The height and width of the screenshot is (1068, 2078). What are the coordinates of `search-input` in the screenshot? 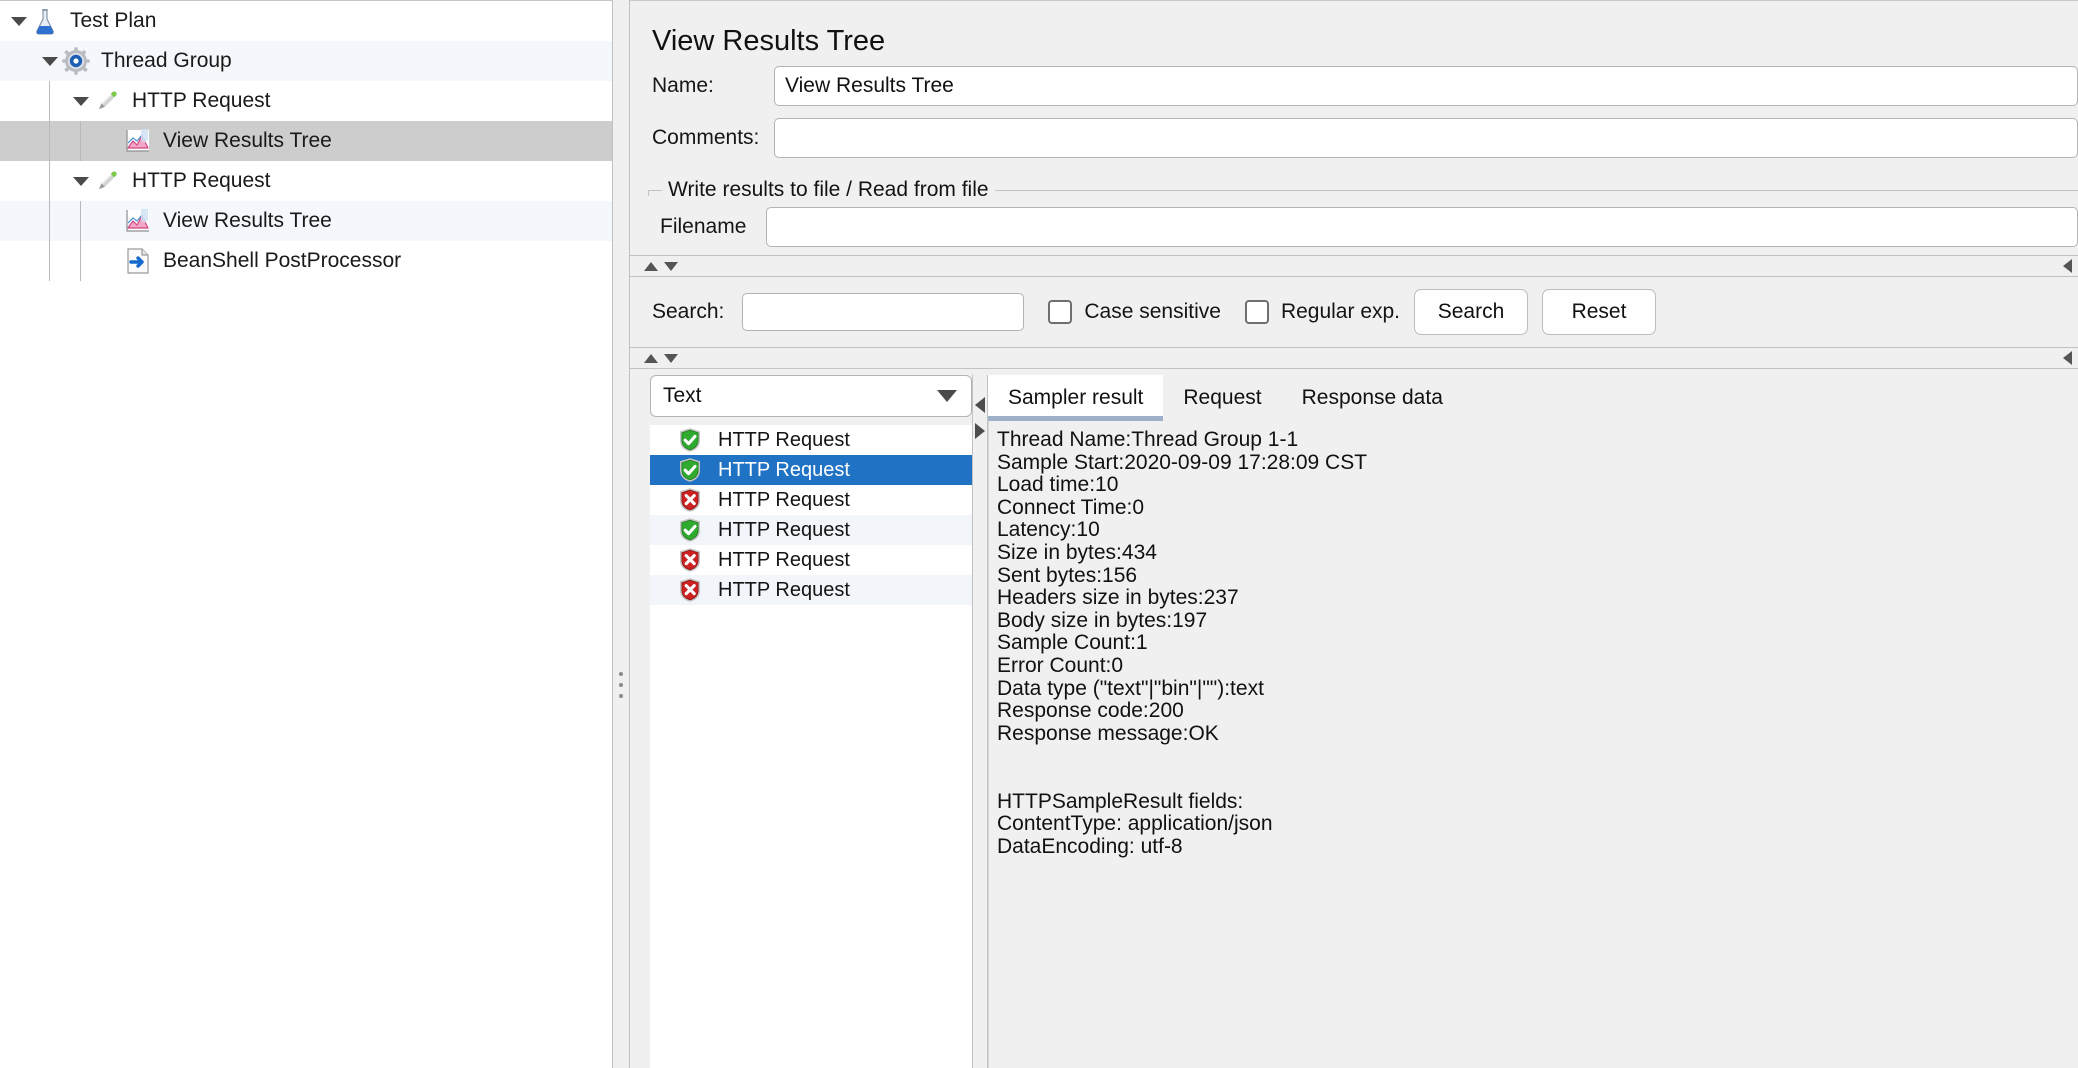 It's located at (883, 312).